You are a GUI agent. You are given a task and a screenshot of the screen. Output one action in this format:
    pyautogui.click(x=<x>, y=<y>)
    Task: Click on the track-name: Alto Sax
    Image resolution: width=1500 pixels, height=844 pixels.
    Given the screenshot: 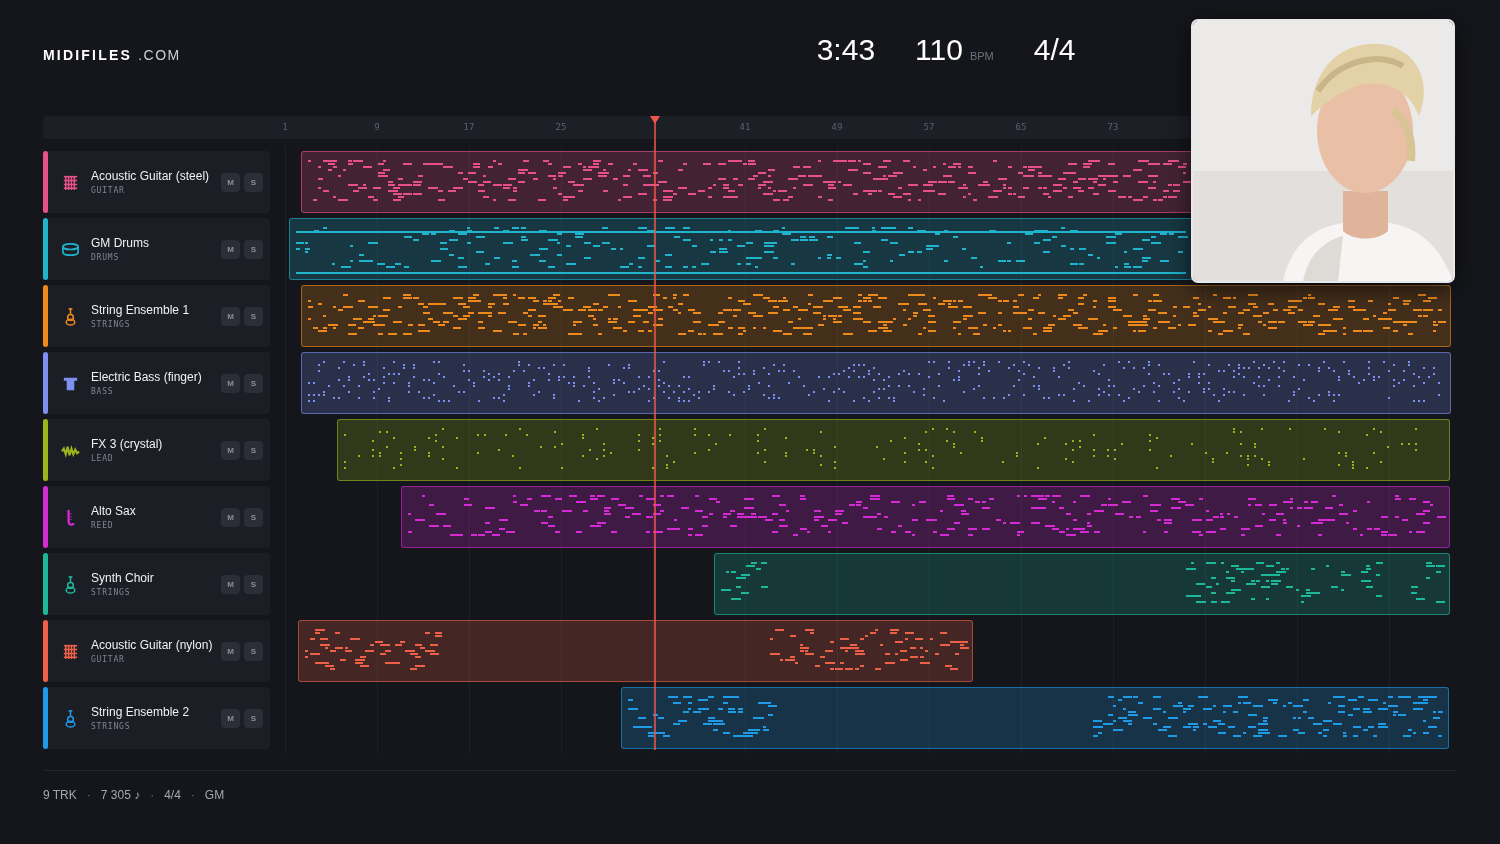 What is the action you would take?
    pyautogui.click(x=114, y=511)
    